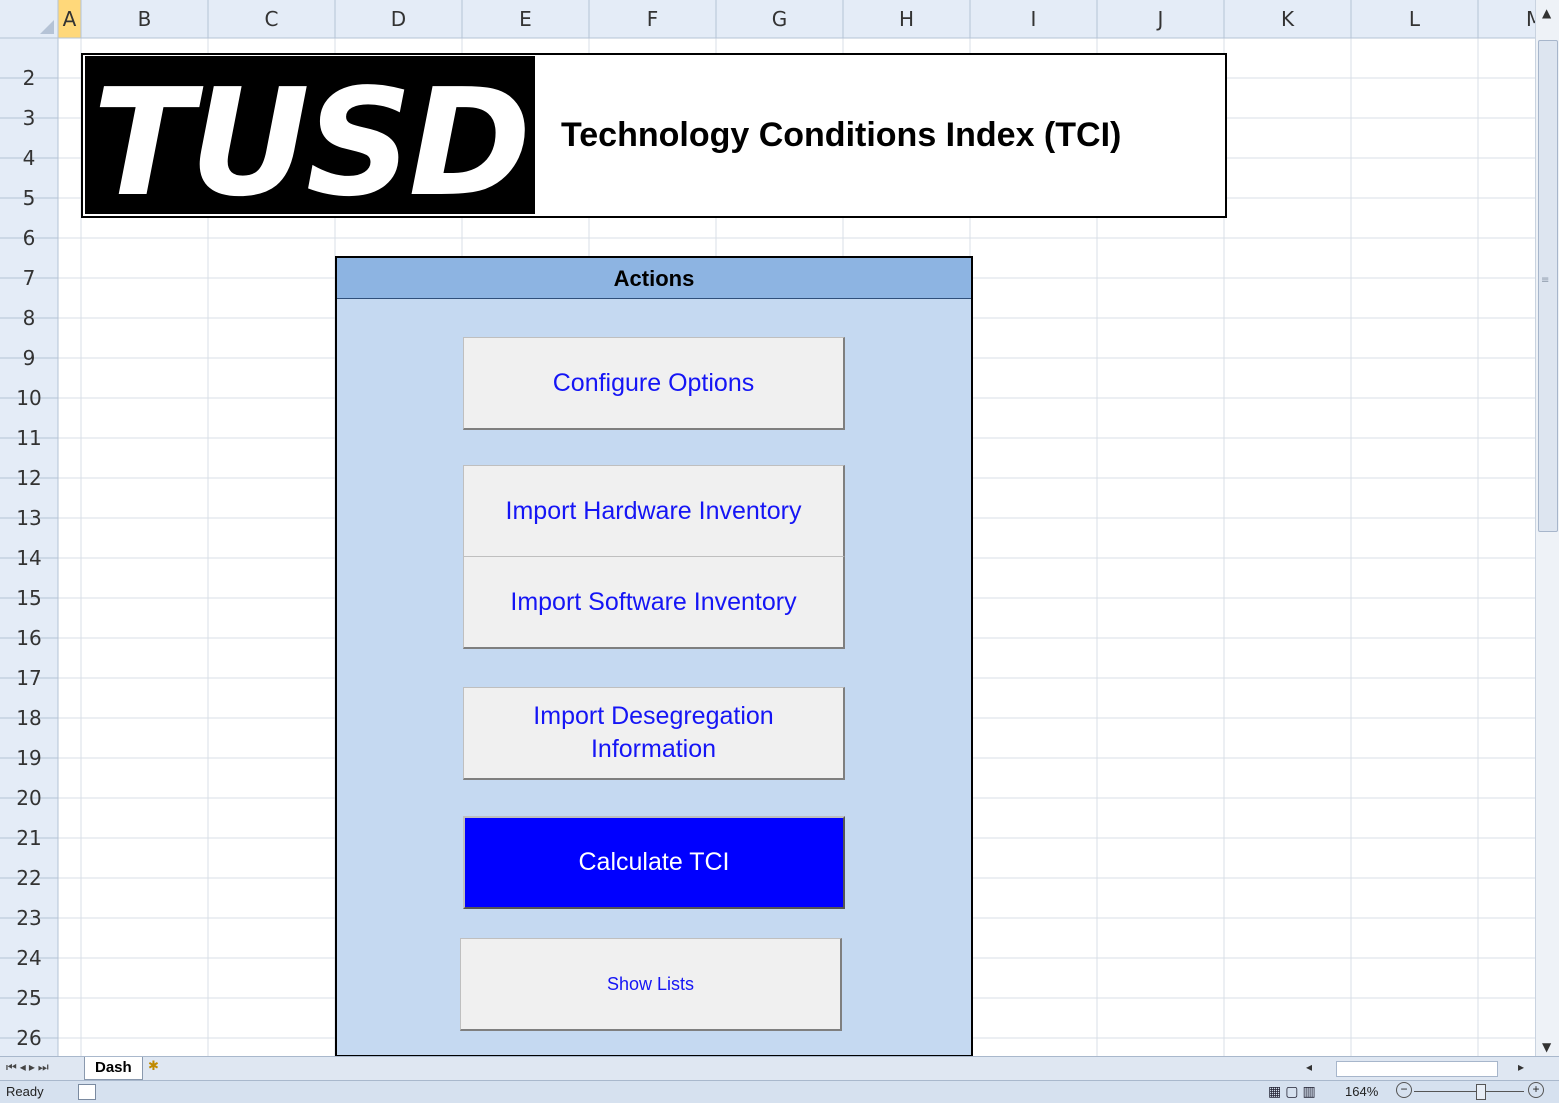 The width and height of the screenshot is (1559, 1103). I want to click on column-header-i: I, so click(1033, 19).